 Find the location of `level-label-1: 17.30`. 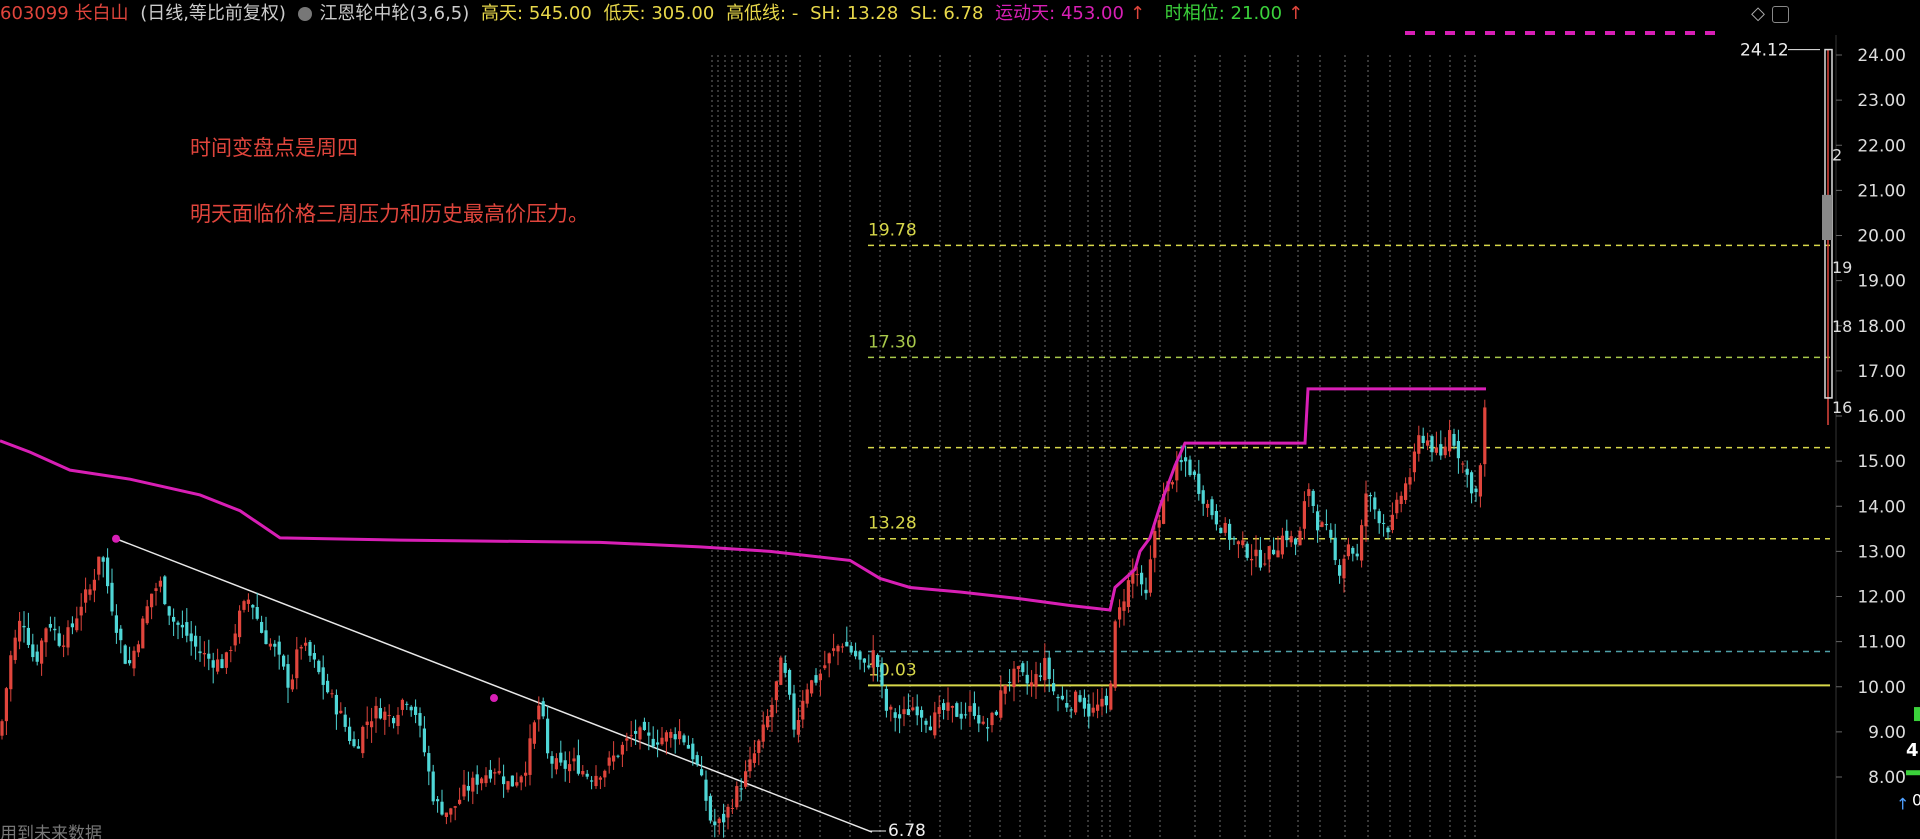

level-label-1: 17.30 is located at coordinates (892, 342).